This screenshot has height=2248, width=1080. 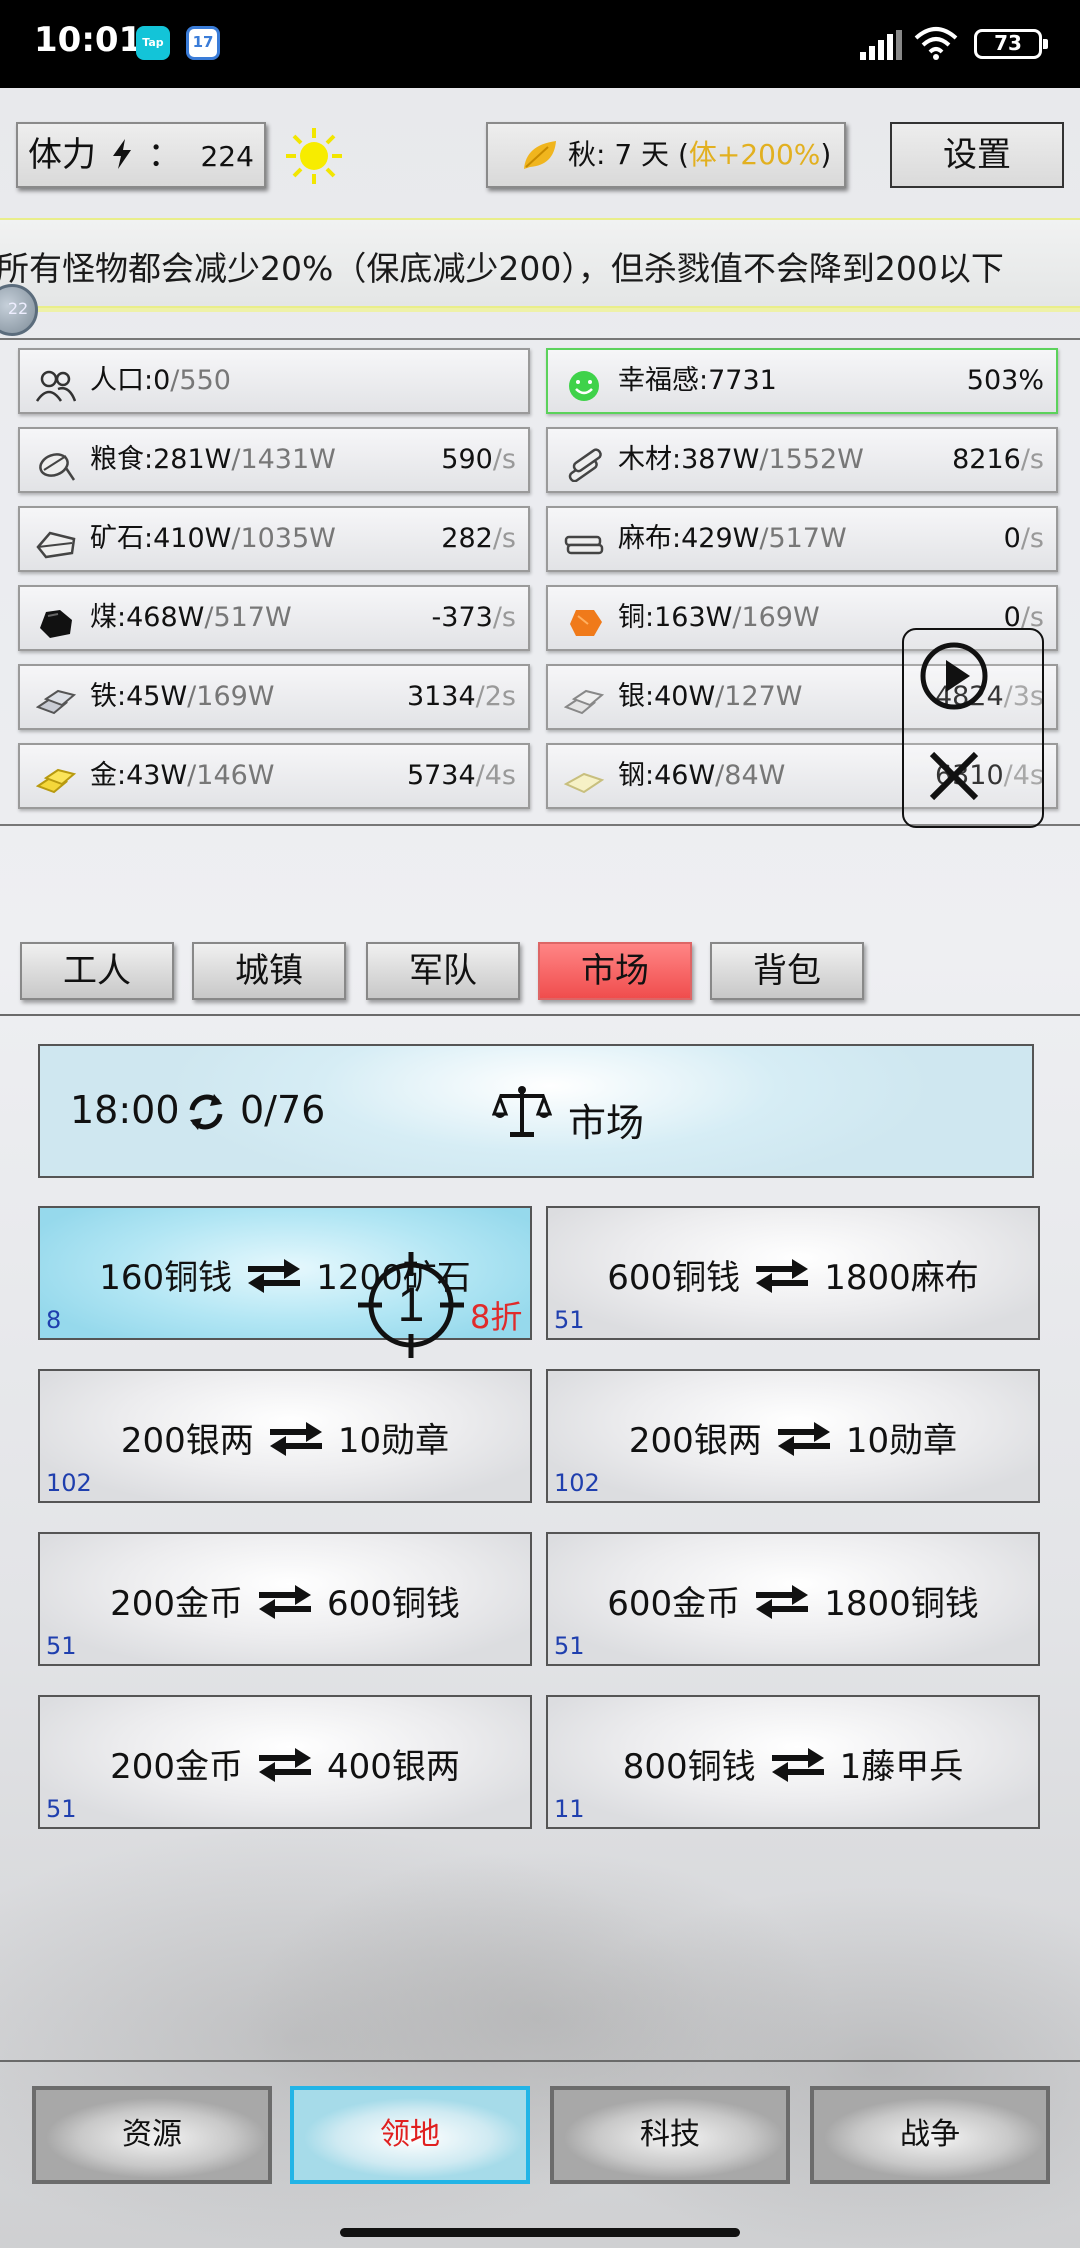 I want to click on resource-rate-value: 8216, so click(x=986, y=459).